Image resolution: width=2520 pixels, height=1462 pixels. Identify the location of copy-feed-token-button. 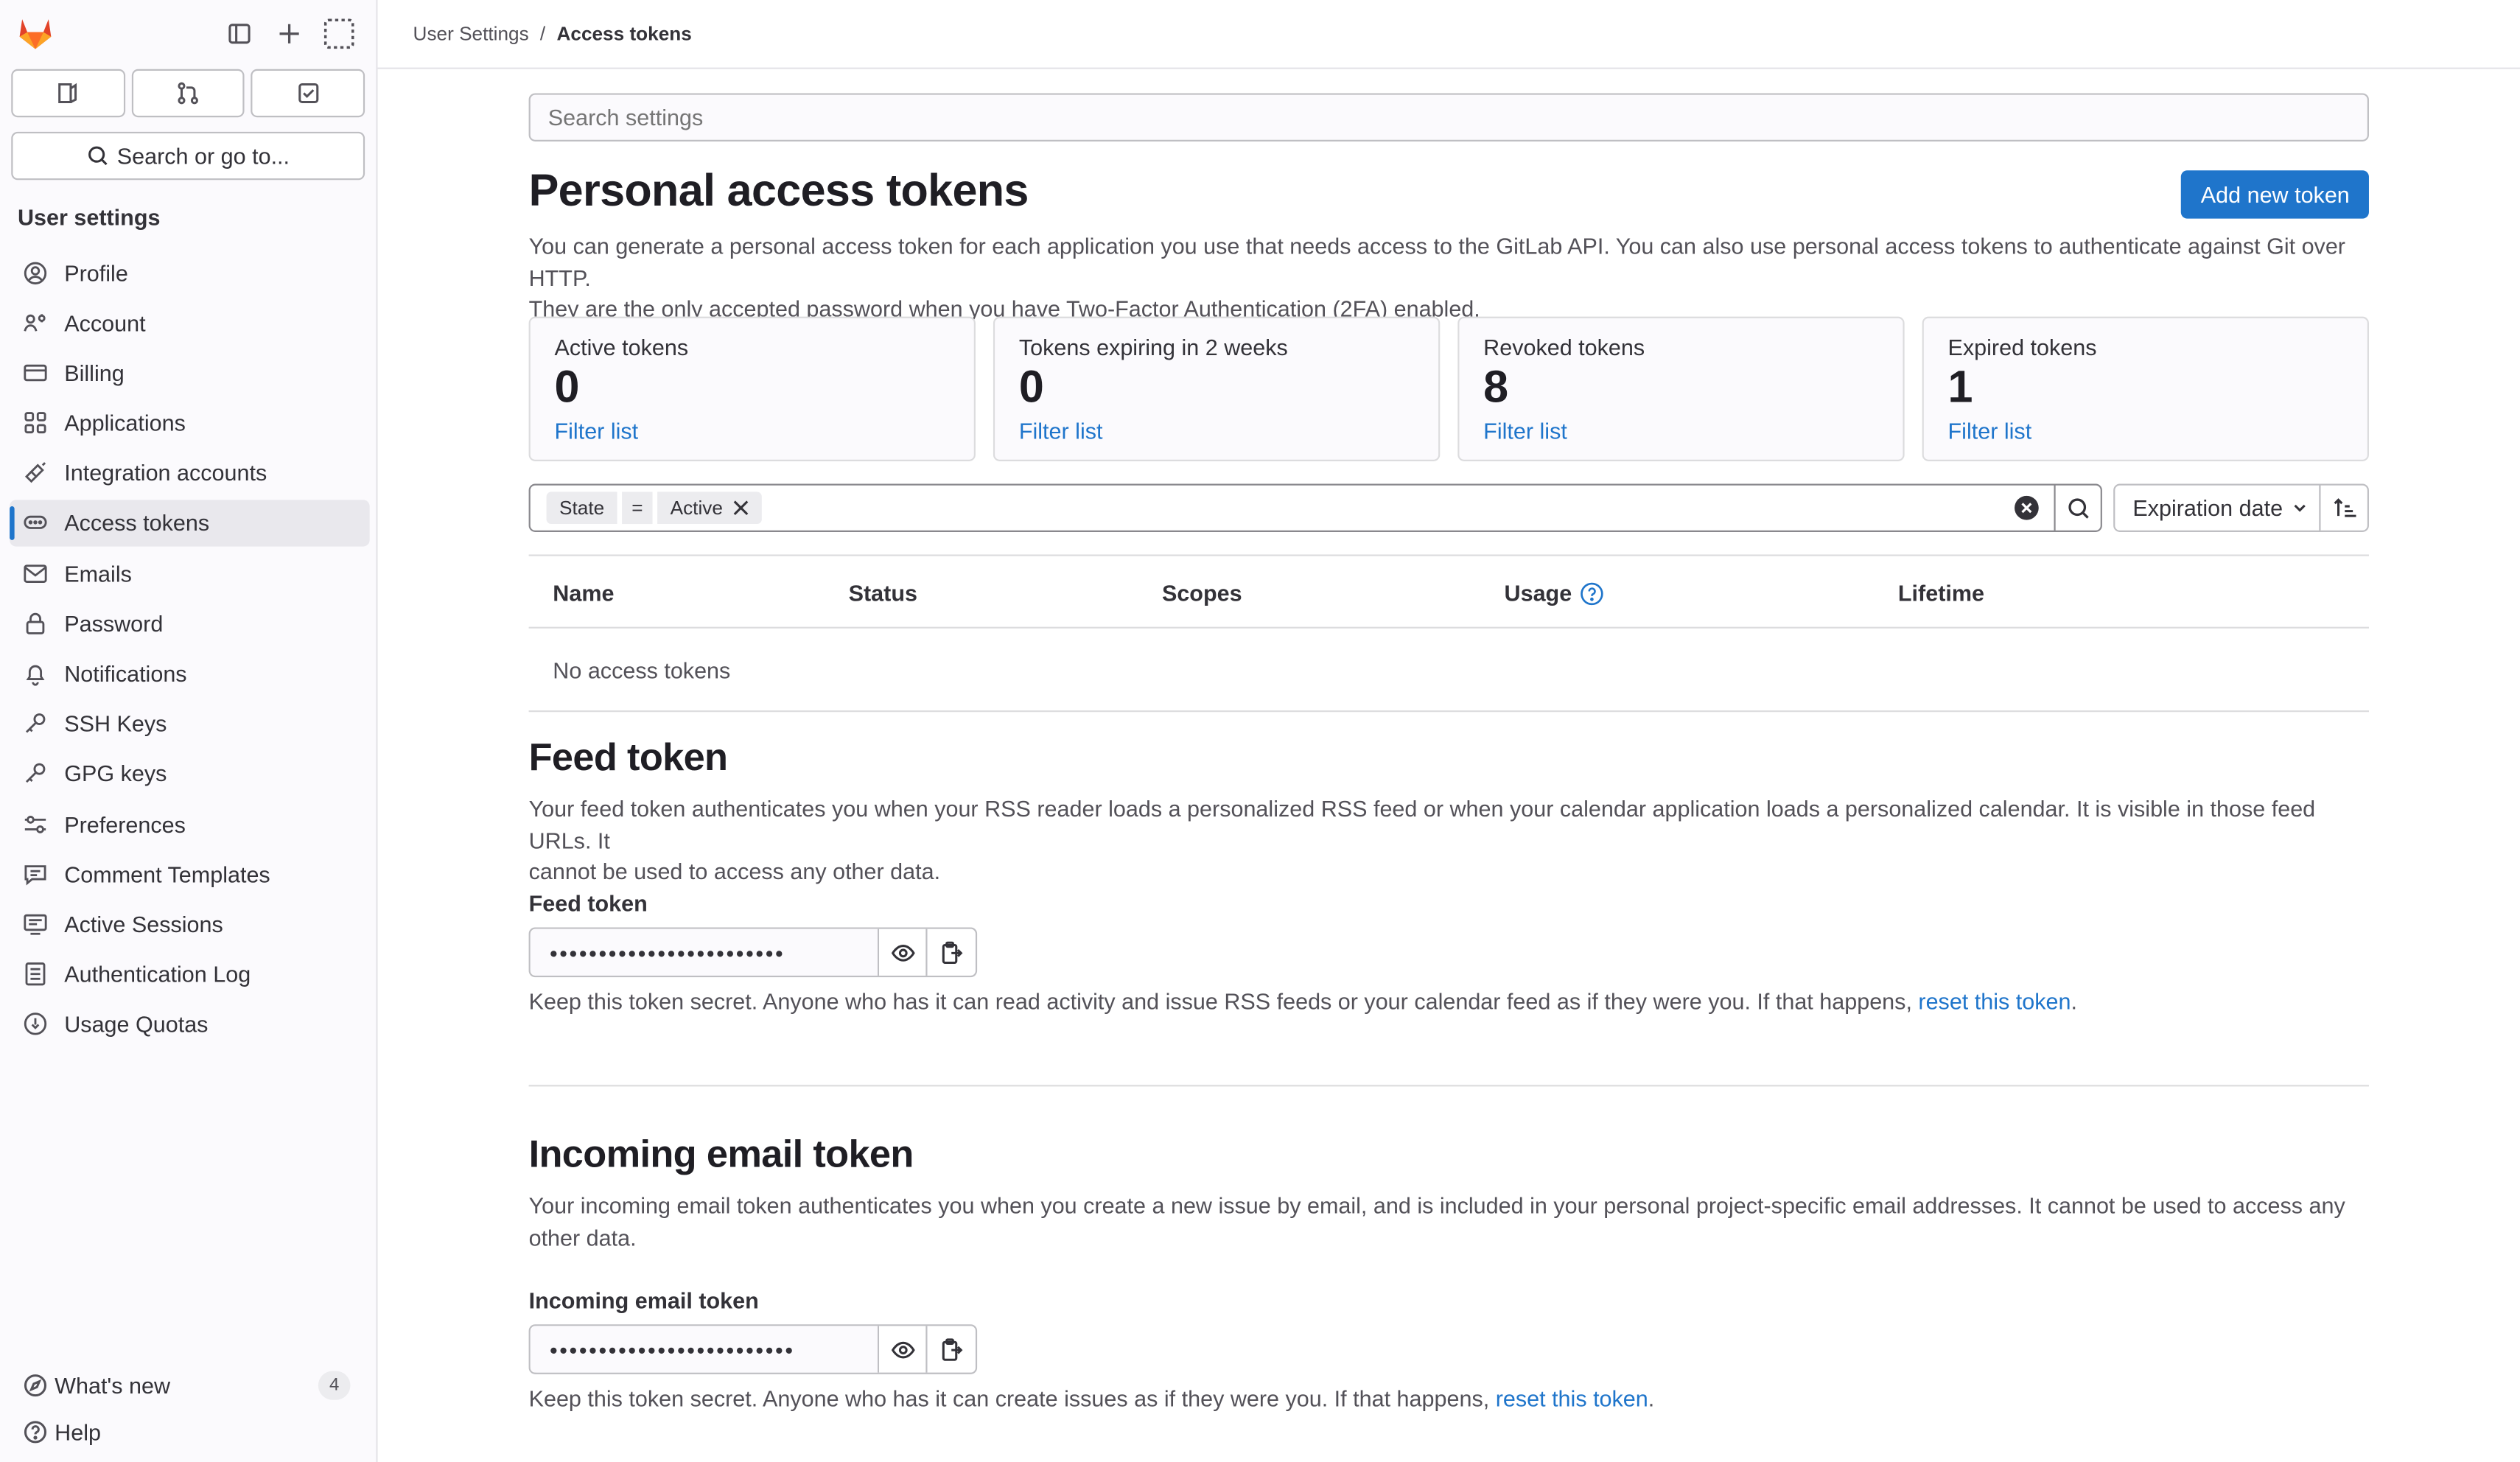
(952, 953).